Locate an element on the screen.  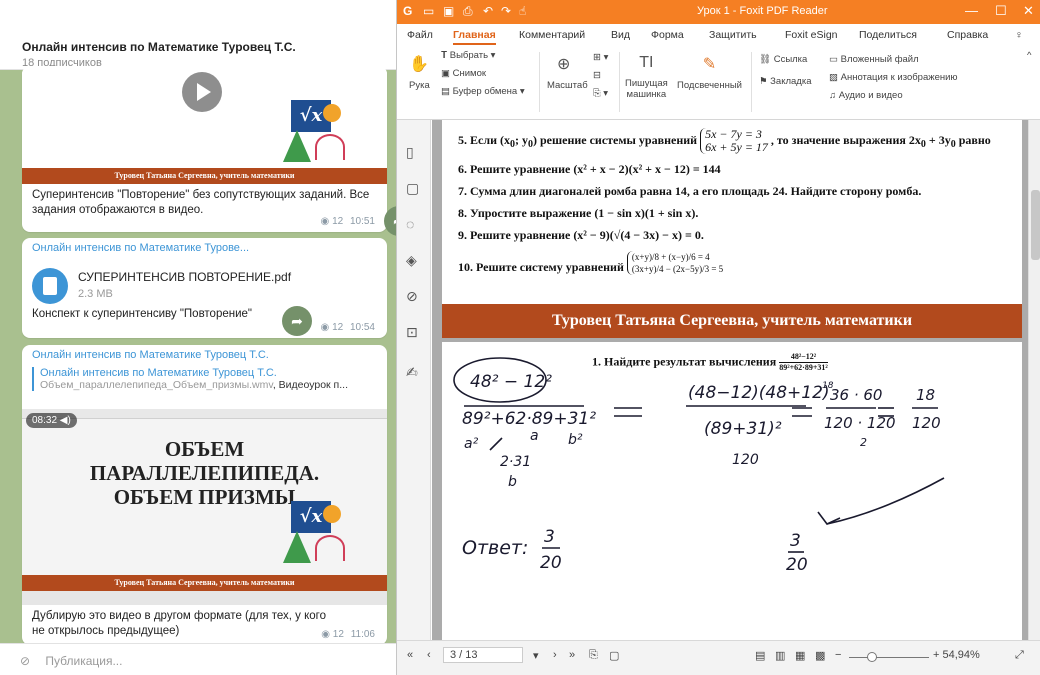
hand-tool-button: ✋ Рука is located at coordinates (419, 72).